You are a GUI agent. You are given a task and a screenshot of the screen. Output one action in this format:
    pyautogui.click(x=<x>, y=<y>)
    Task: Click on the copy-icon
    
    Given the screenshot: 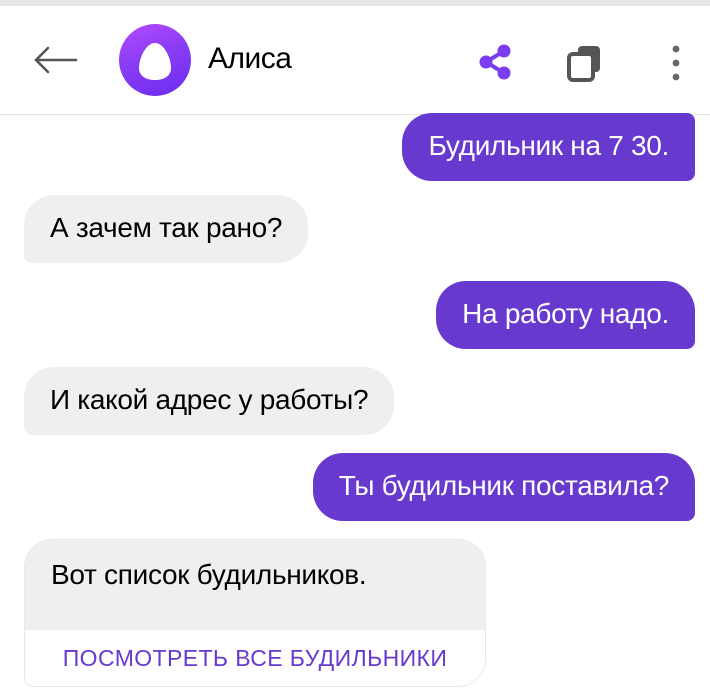 What is the action you would take?
    pyautogui.click(x=583, y=64)
    